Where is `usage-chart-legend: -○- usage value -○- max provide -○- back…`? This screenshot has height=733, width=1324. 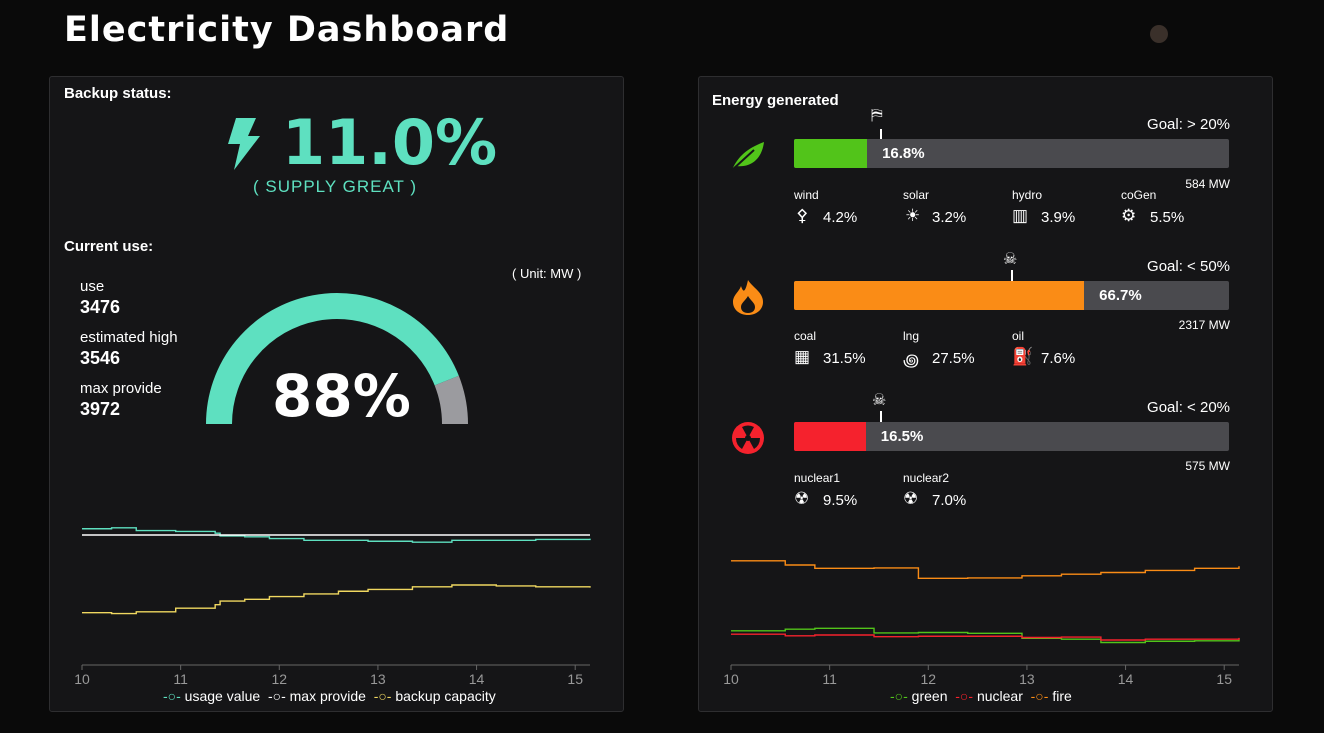 usage-chart-legend: -○- usage value -○- max provide -○- back… is located at coordinates (329, 696).